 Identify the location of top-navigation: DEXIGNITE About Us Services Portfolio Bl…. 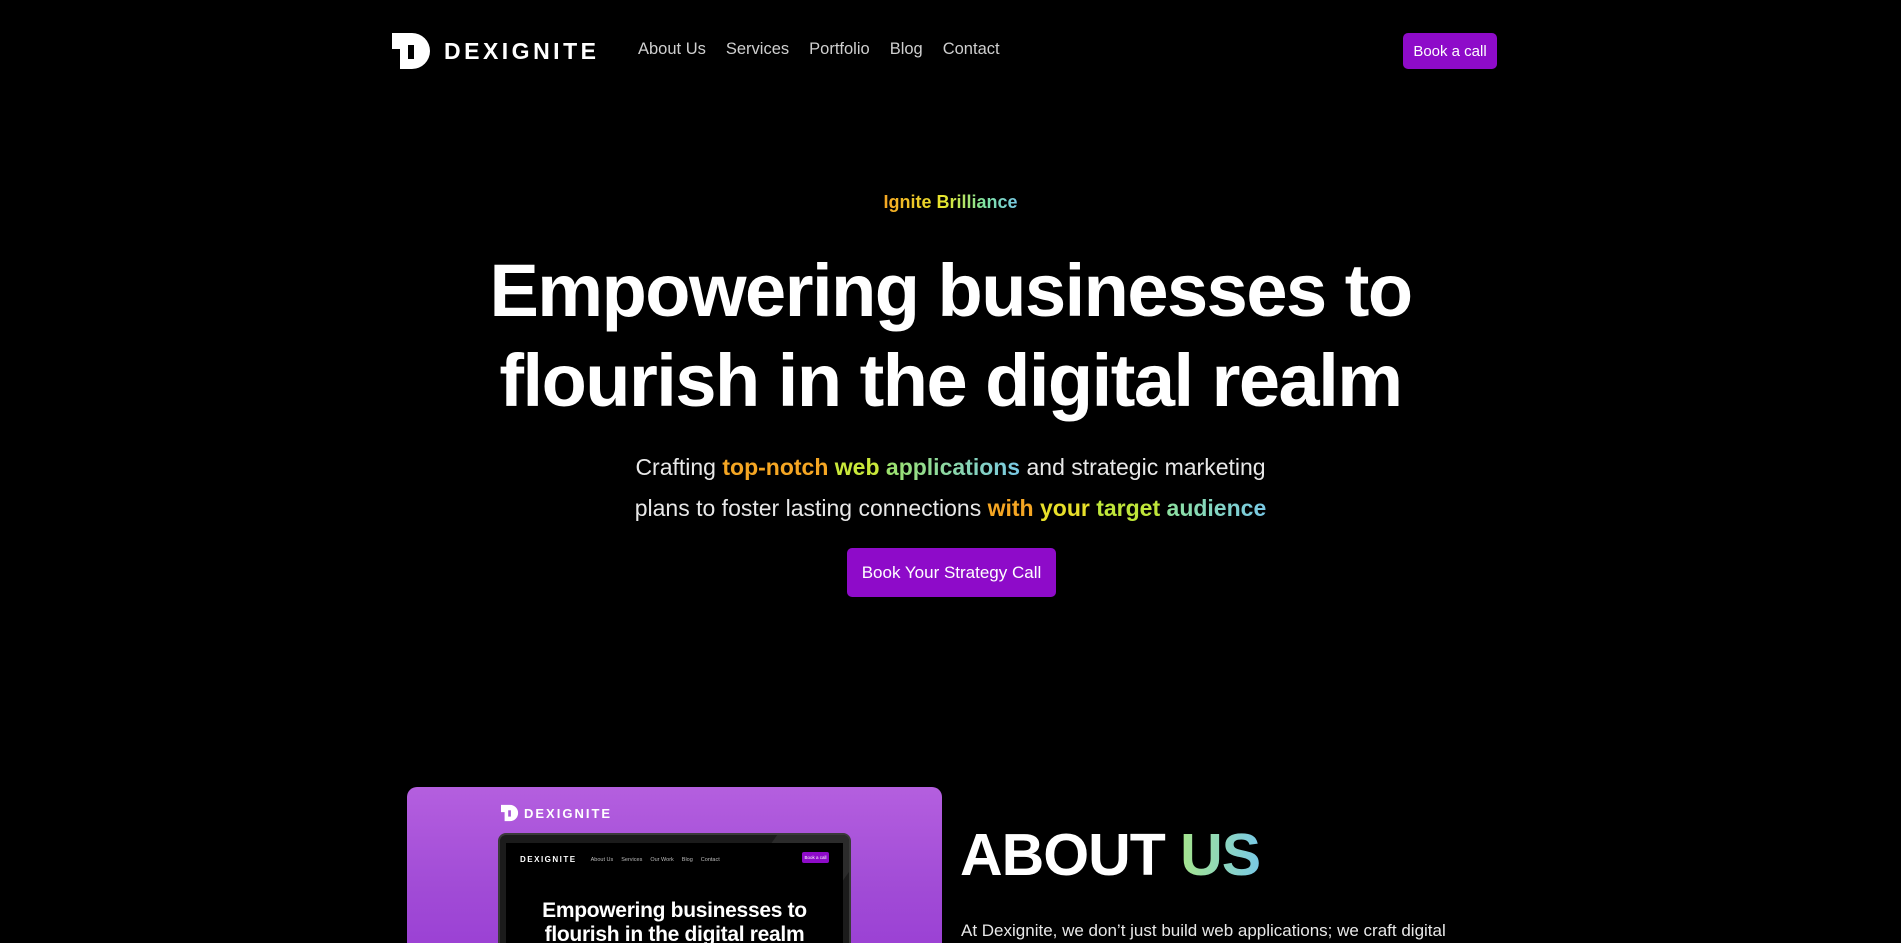
(950, 51).